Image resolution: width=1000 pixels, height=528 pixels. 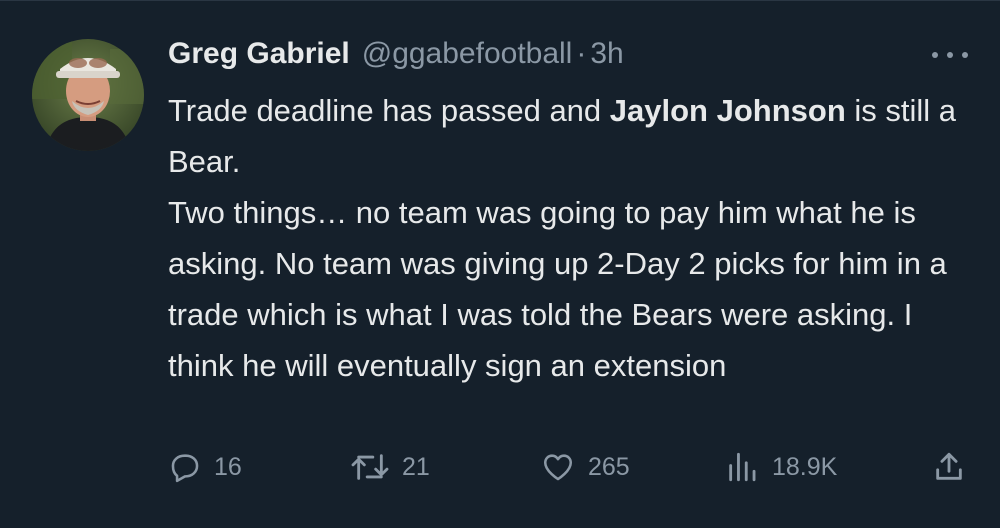 I want to click on retweet-count: 21, so click(x=416, y=466).